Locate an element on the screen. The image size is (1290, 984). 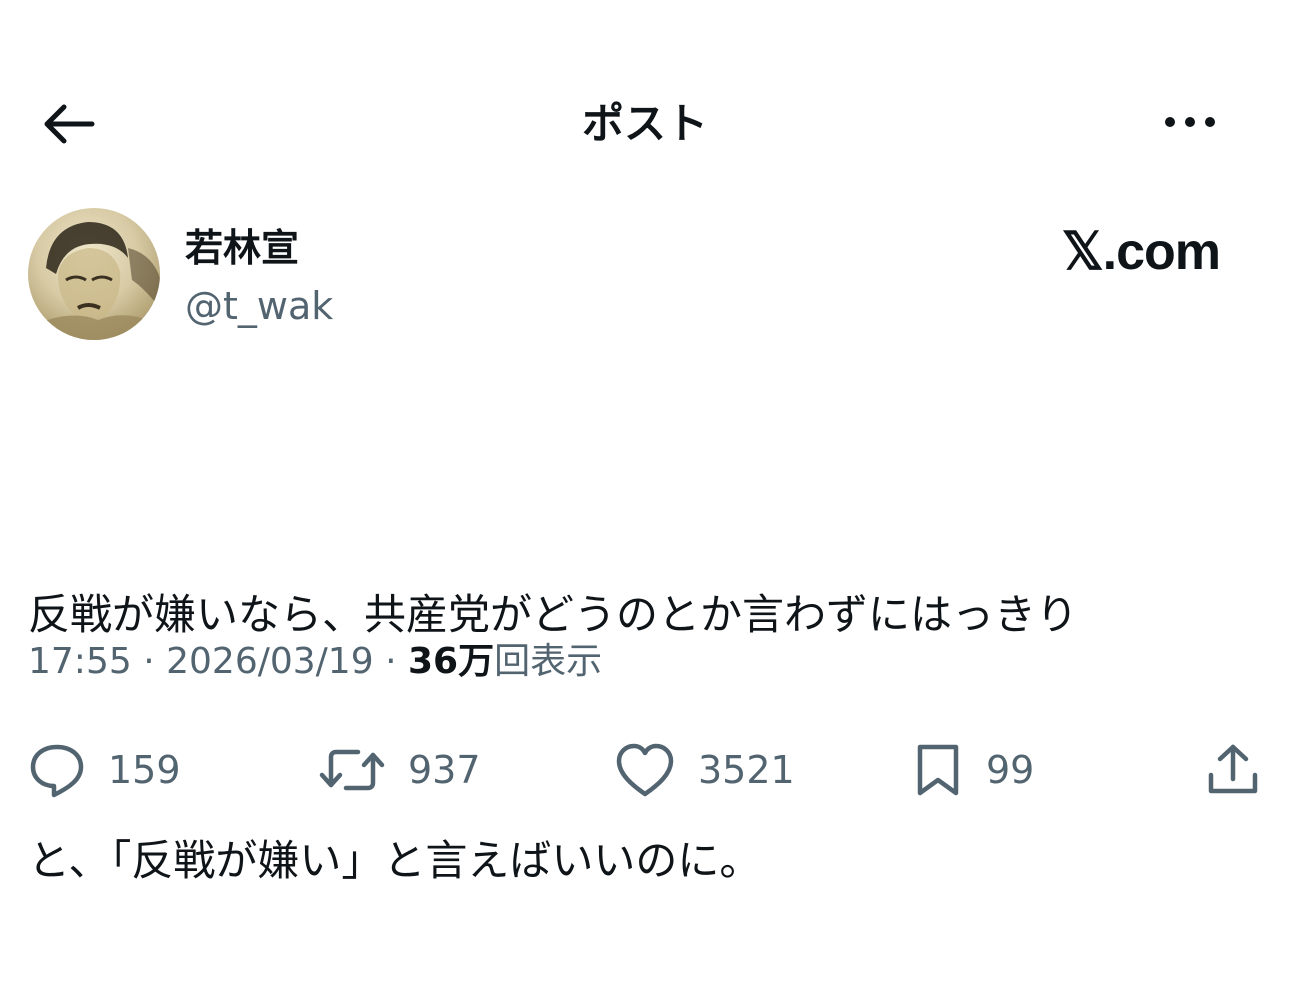
author-header: 若林宣 @t_wak 𝕏.com is located at coordinates (648, 278).